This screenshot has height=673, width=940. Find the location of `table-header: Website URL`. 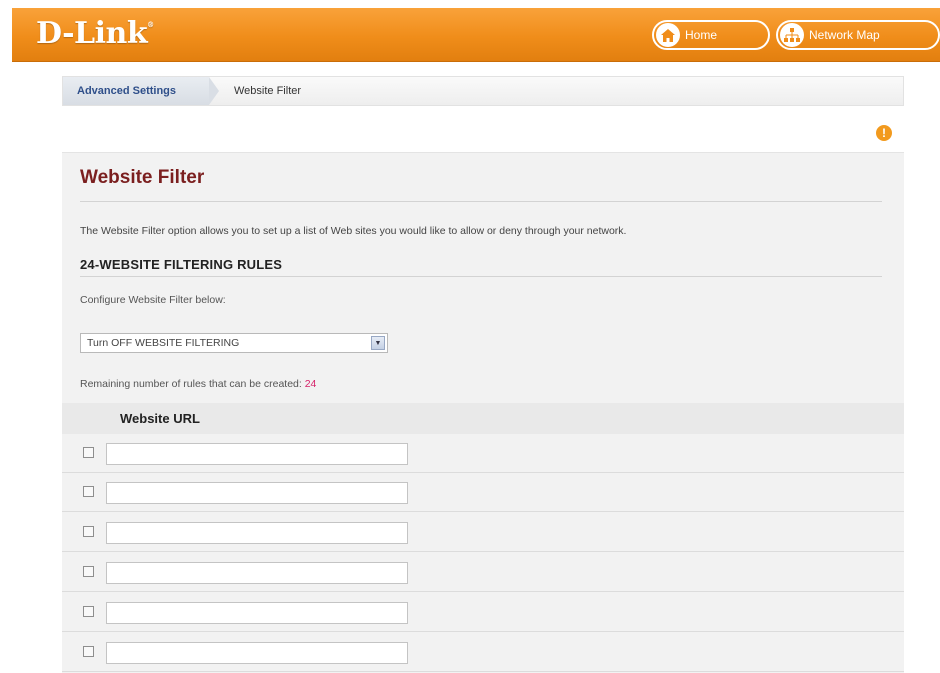

table-header: Website URL is located at coordinates (483, 418).